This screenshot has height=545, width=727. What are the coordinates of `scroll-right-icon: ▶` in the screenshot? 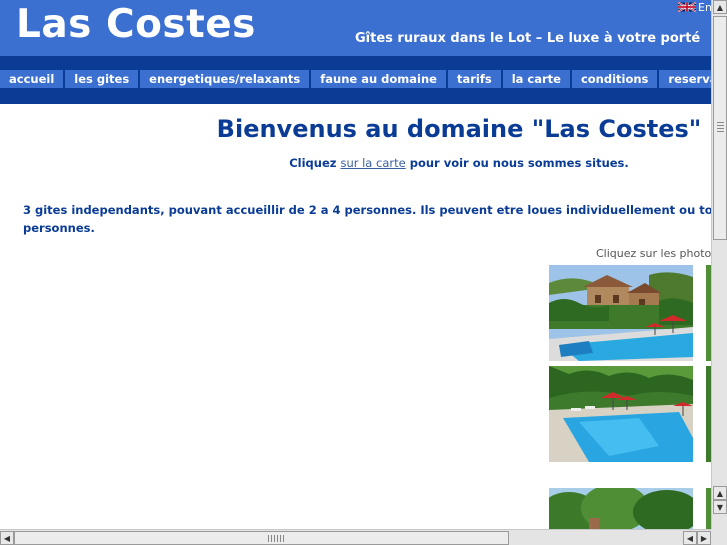 It's located at (704, 538).